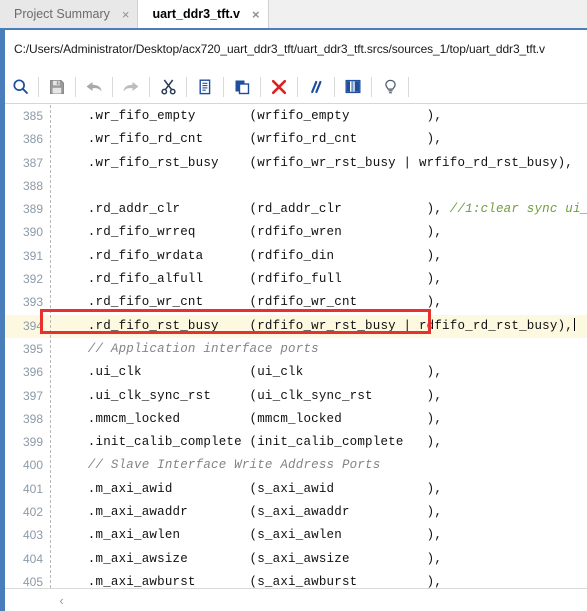  I want to click on code-line: 395 // Application interface ports, so click(296, 349).